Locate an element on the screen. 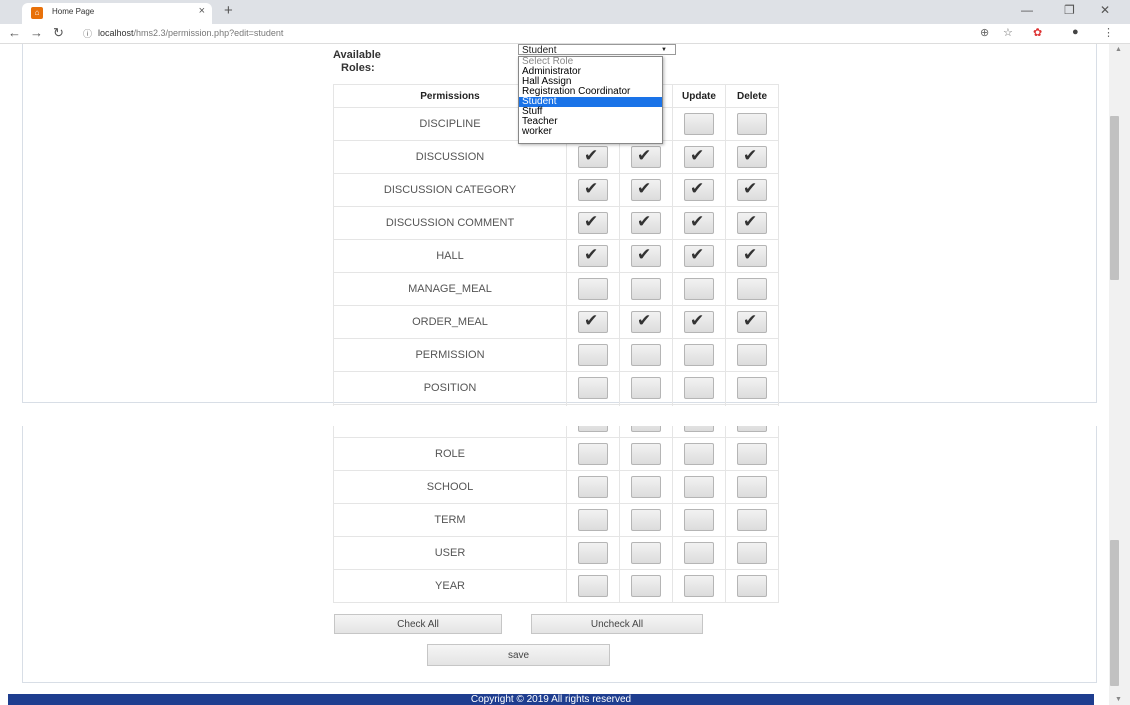 The image size is (1130, 705). column-header: Update is located at coordinates (699, 96).